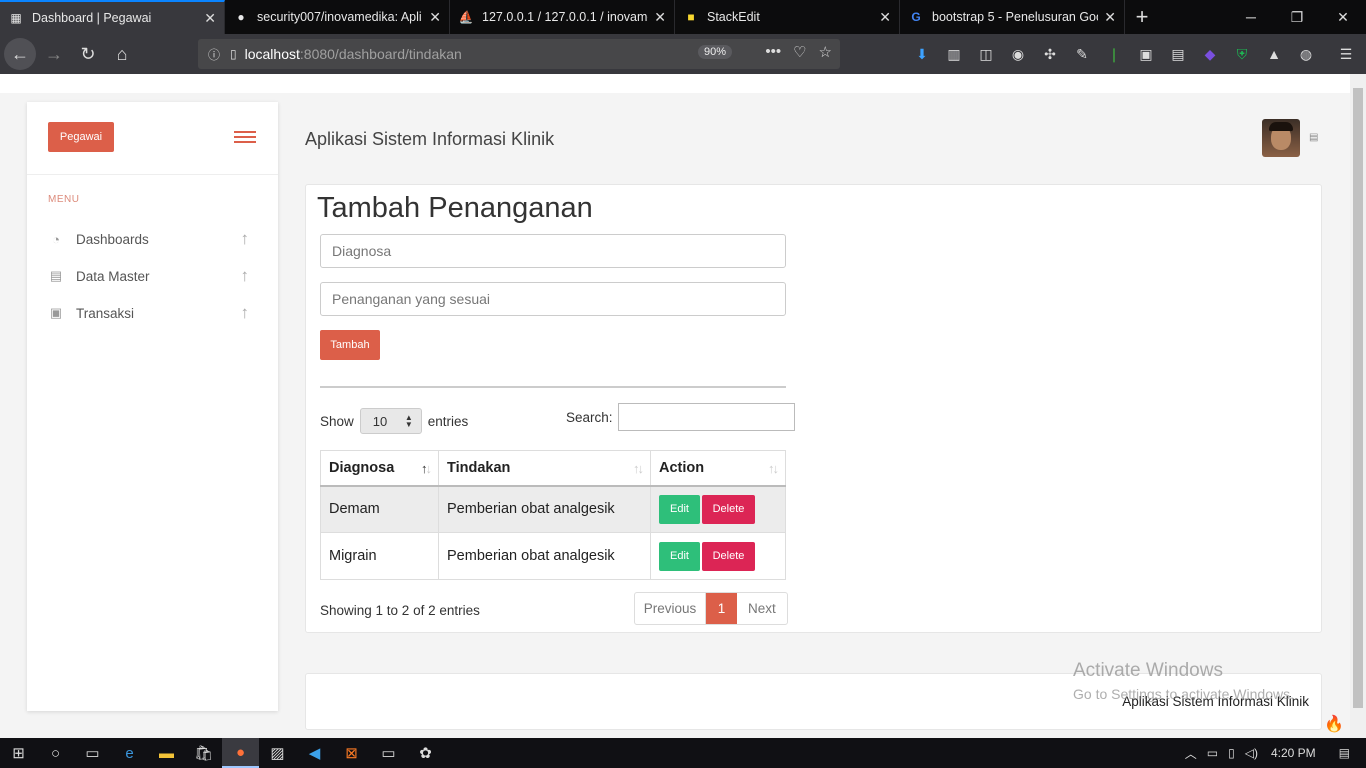  What do you see at coordinates (1297, 17) in the screenshot?
I see `restore-icon: ❐` at bounding box center [1297, 17].